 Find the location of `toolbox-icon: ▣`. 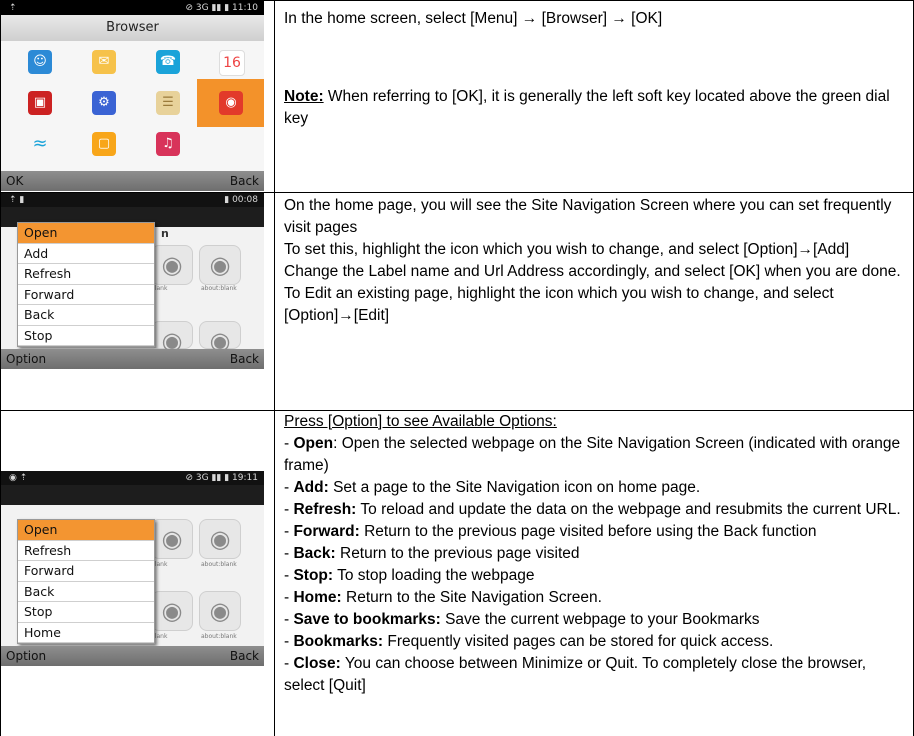

toolbox-icon: ▣ is located at coordinates (40, 103).